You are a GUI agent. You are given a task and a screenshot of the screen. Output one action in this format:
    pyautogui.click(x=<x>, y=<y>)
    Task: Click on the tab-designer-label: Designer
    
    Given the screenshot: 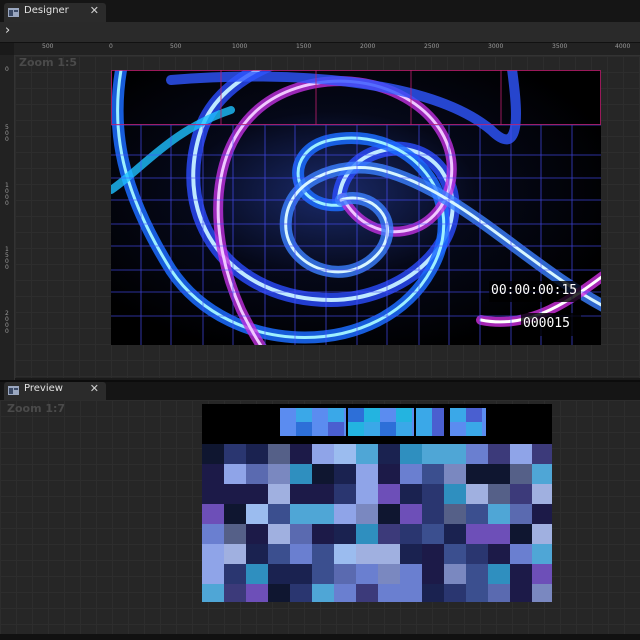 What is the action you would take?
    pyautogui.click(x=46, y=10)
    